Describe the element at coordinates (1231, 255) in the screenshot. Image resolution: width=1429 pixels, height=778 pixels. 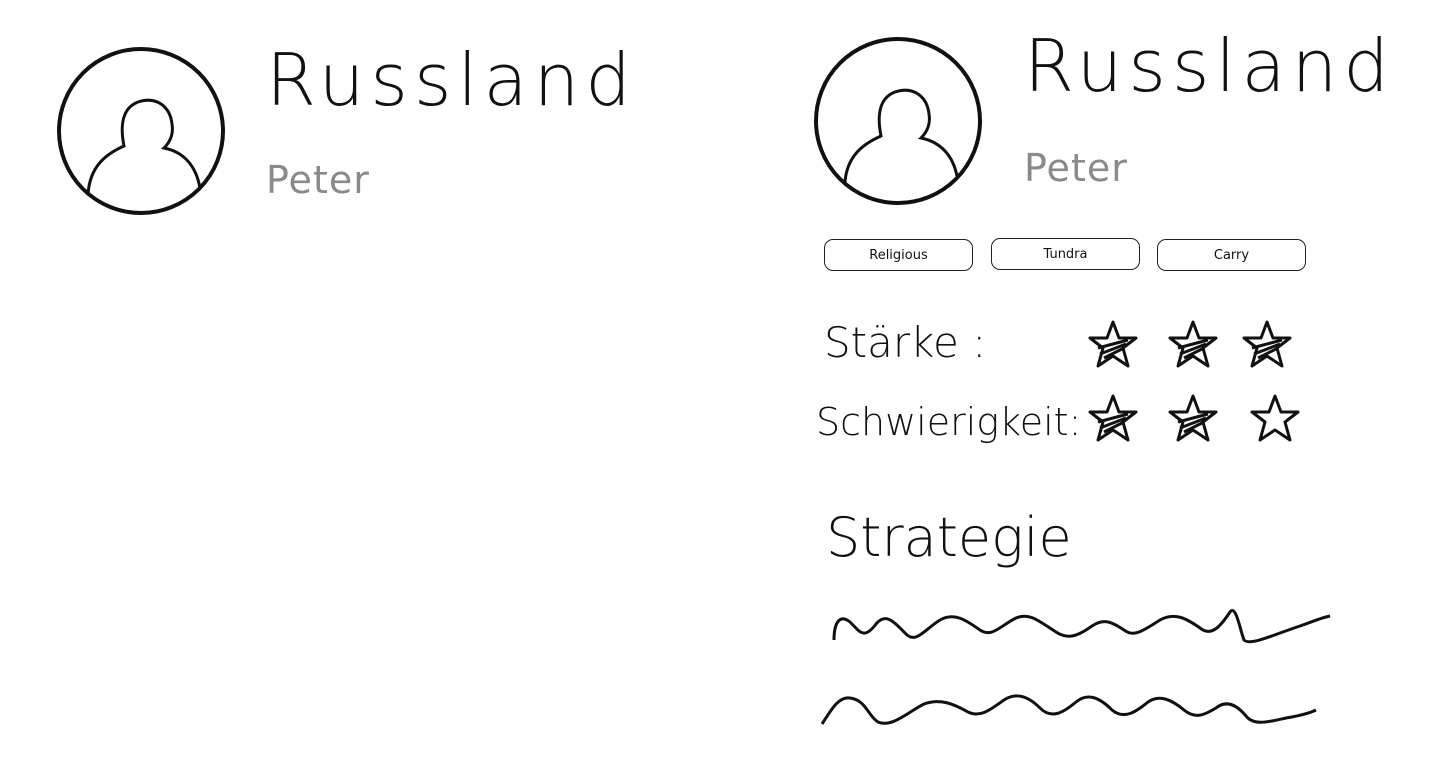
I see `tag-carry: Carry` at that location.